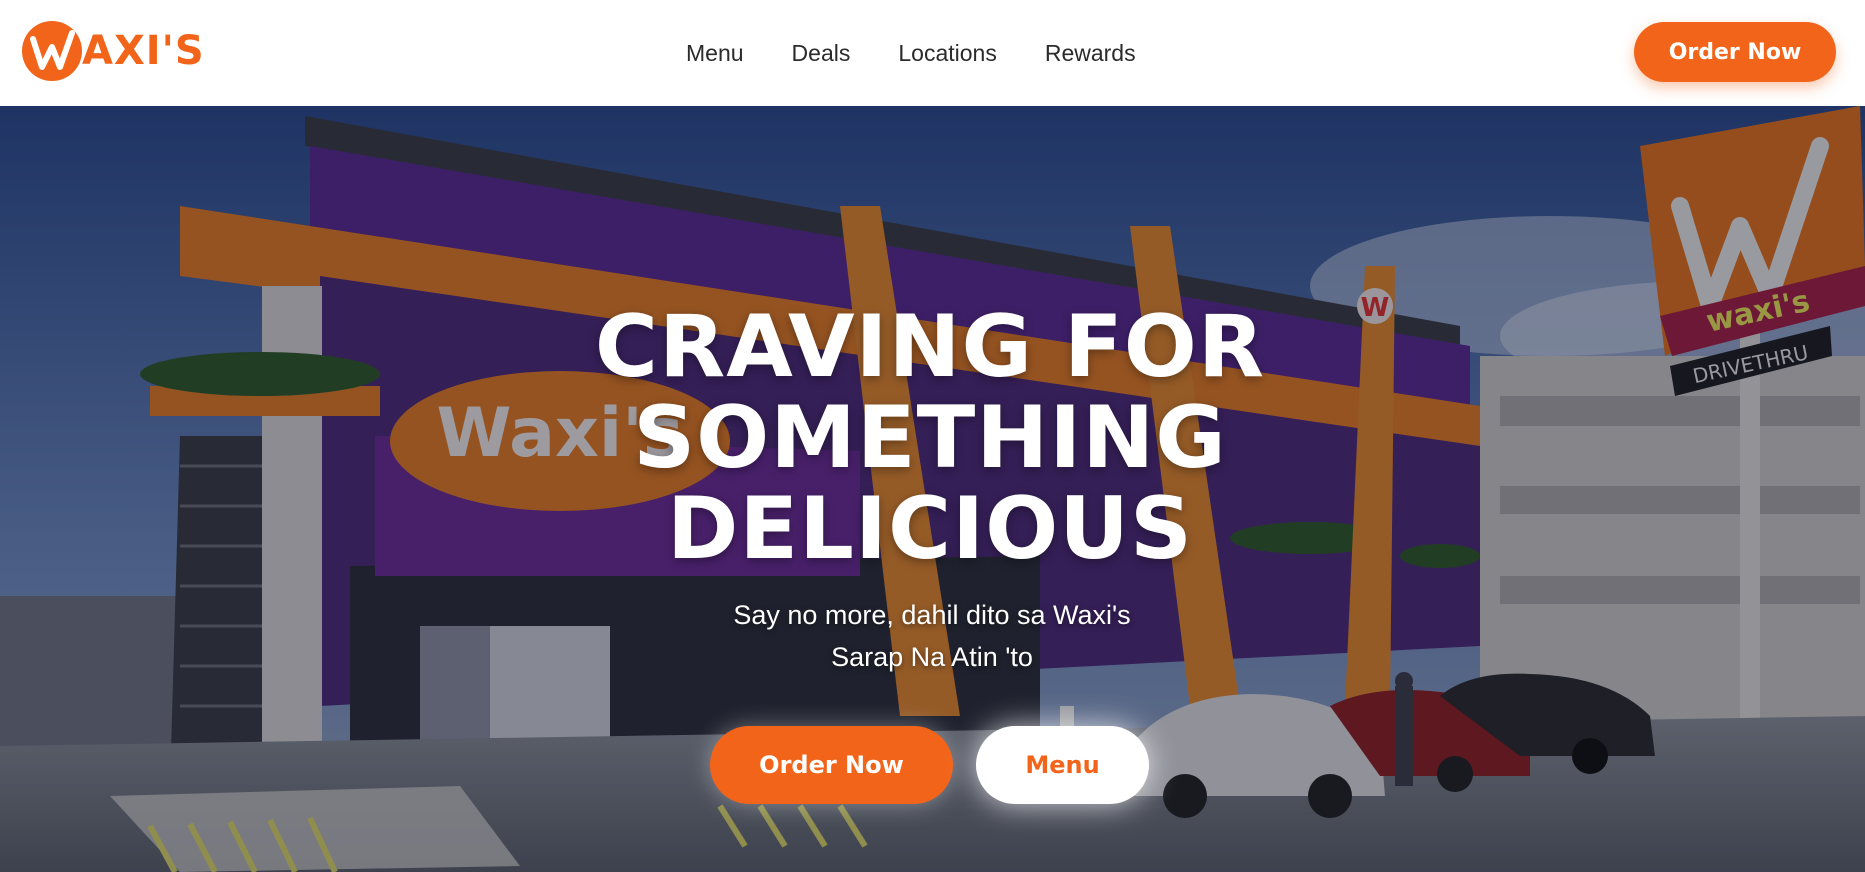 Image resolution: width=1865 pixels, height=872 pixels. I want to click on hero-menu-button: Menu, so click(1062, 765).